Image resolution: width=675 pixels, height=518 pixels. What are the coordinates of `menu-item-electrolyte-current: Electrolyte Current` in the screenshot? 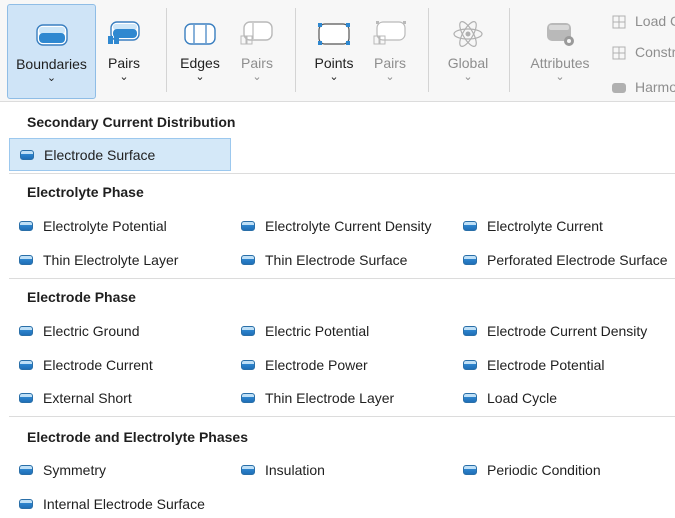 It's located at (533, 226).